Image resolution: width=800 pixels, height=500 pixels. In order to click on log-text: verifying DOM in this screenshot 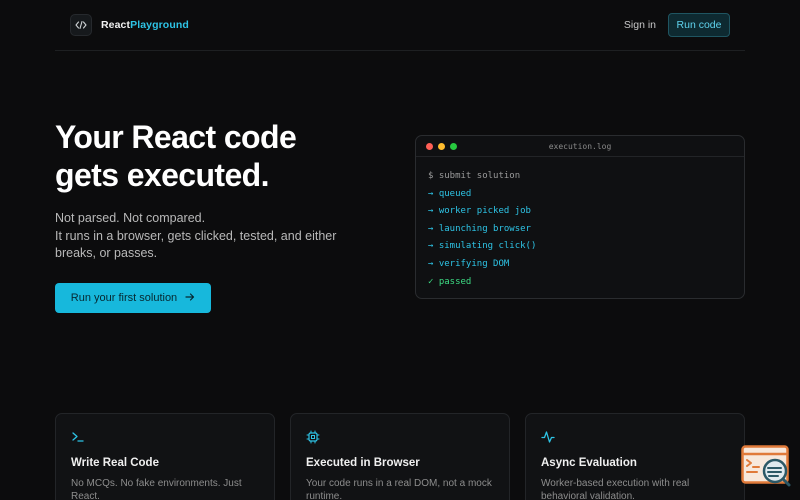, I will do `click(474, 263)`.